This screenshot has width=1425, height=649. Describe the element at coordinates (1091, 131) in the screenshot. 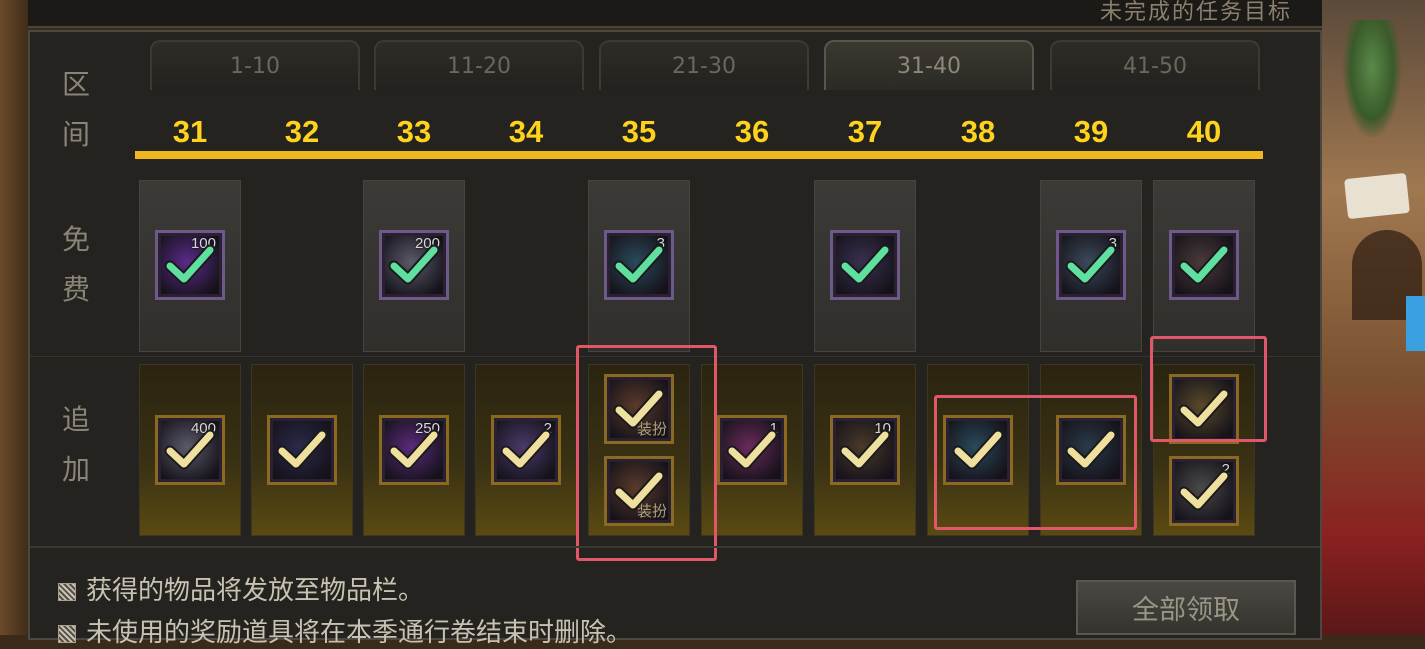

I see `level-number-39: 39` at that location.